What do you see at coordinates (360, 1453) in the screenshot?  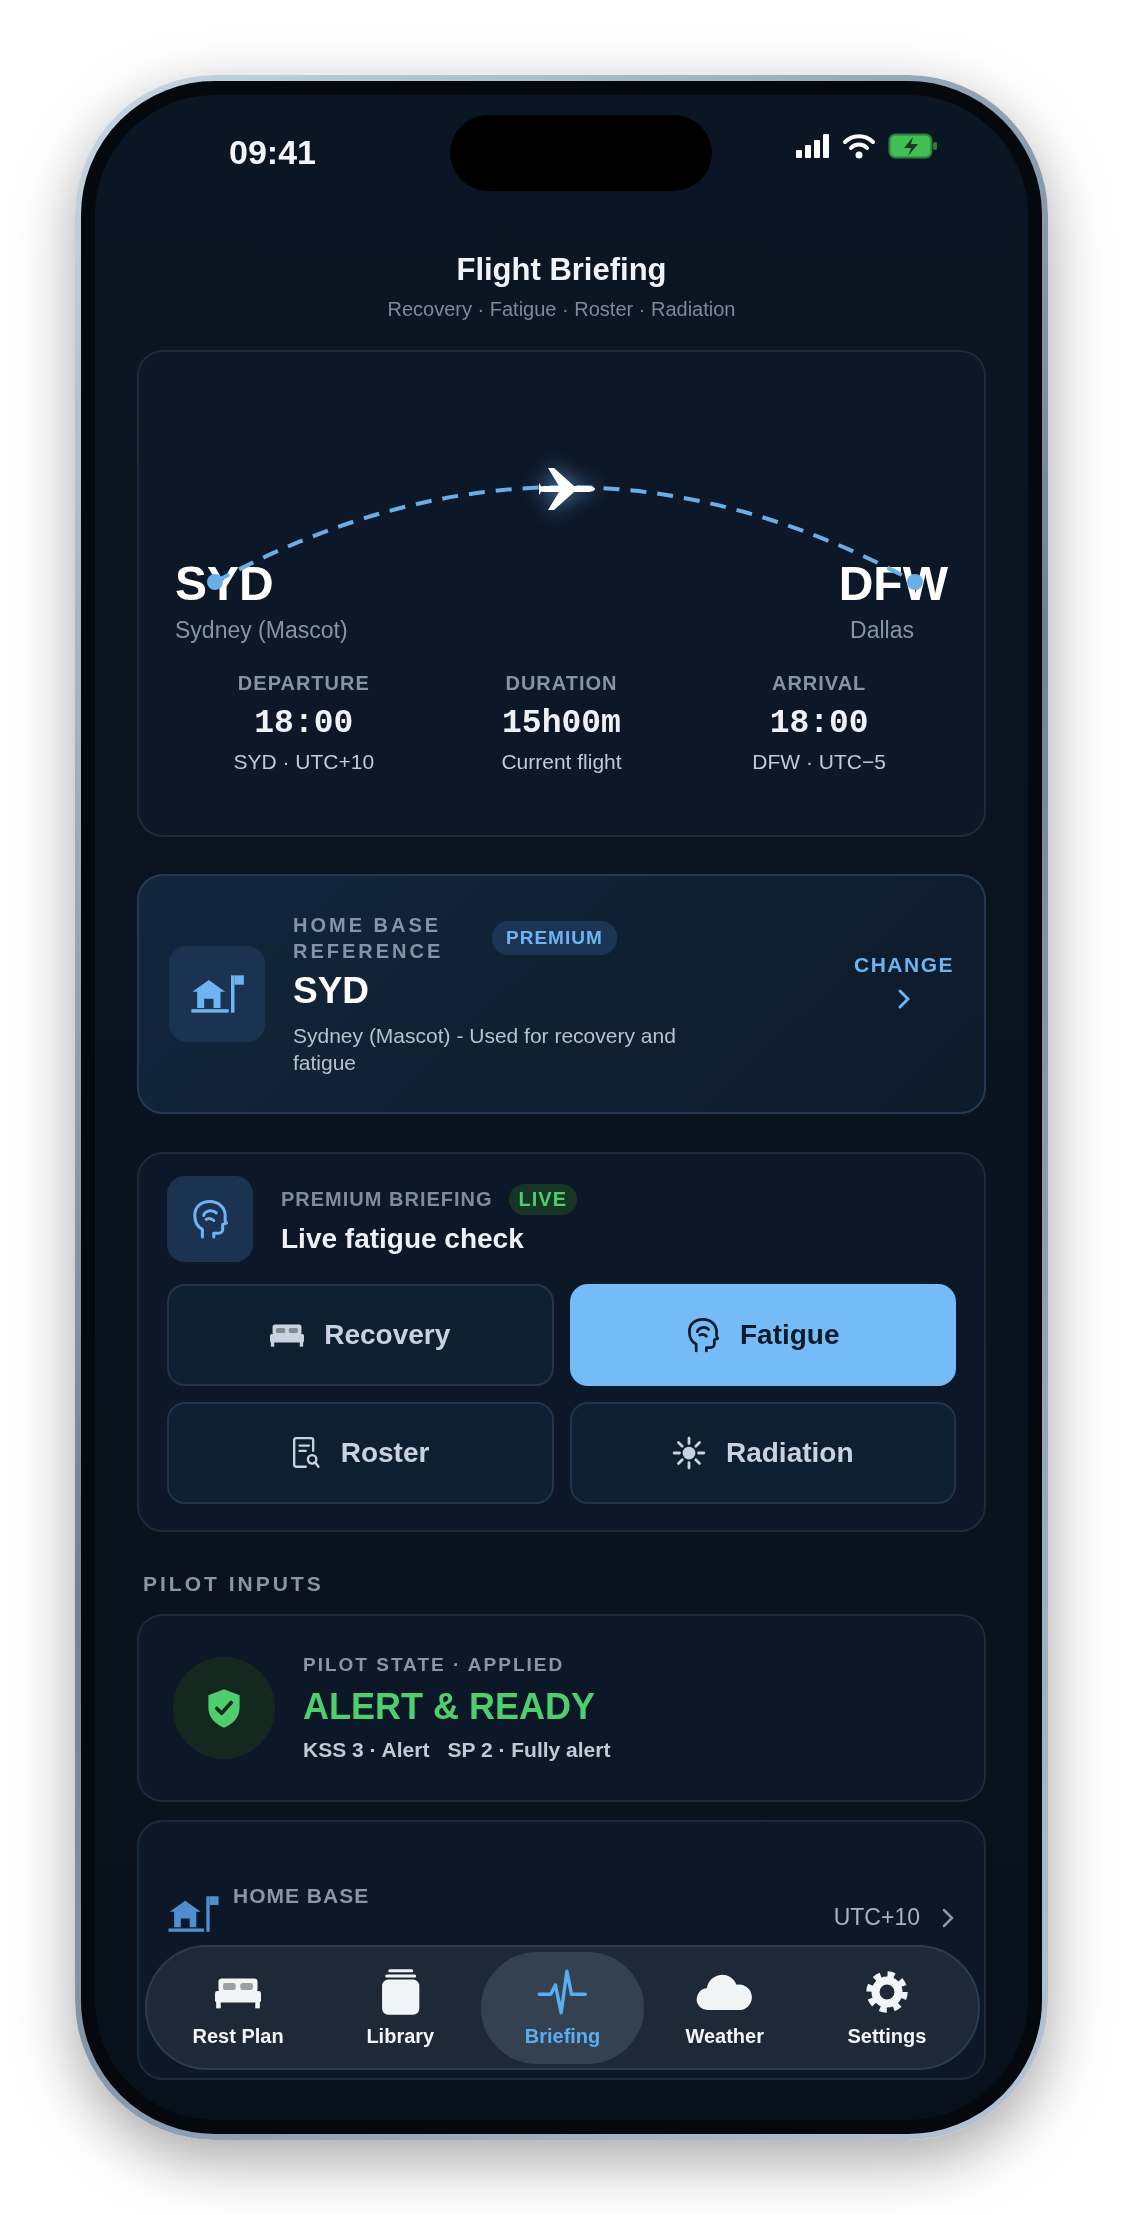 I see `mode-button: Roster` at bounding box center [360, 1453].